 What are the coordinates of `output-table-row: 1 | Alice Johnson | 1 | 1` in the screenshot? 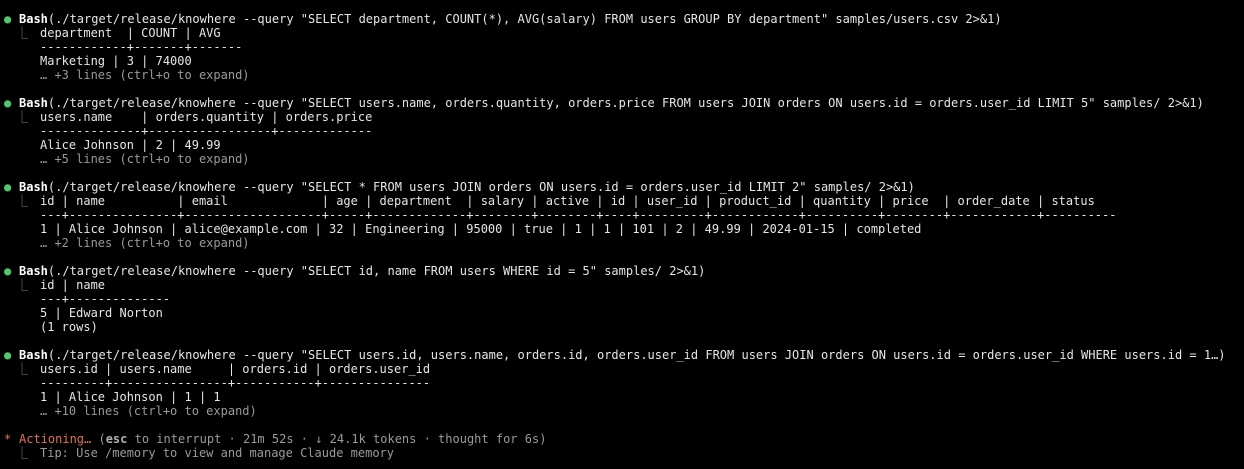 It's located at (130, 397).